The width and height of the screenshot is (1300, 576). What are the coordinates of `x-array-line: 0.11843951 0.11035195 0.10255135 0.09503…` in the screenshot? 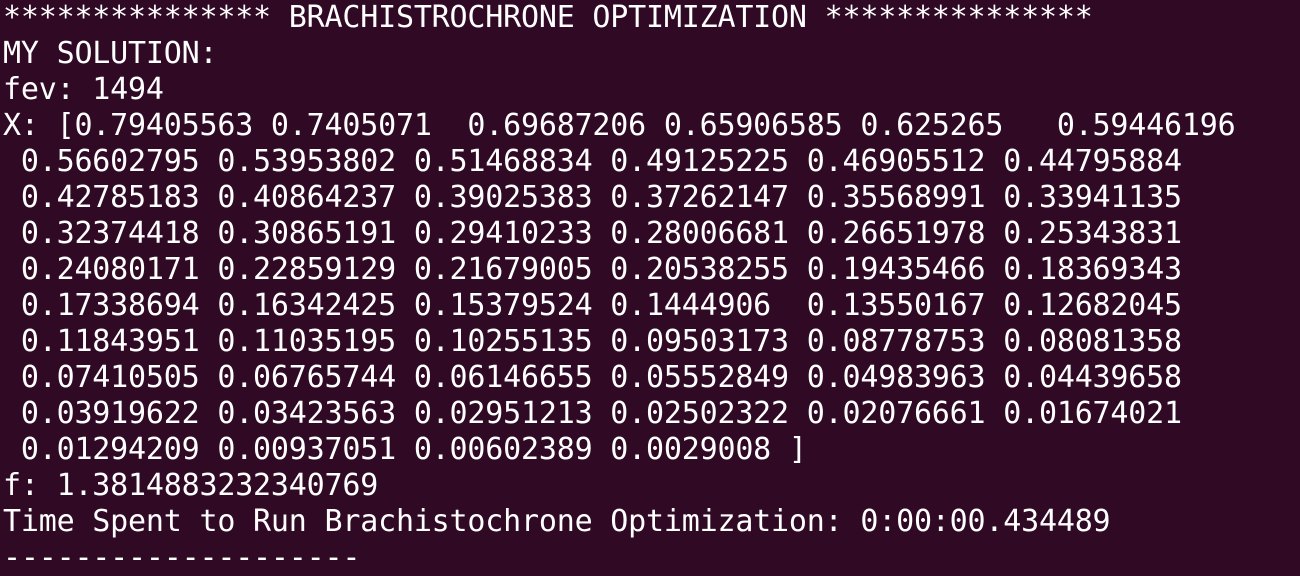 It's located at (592, 341).